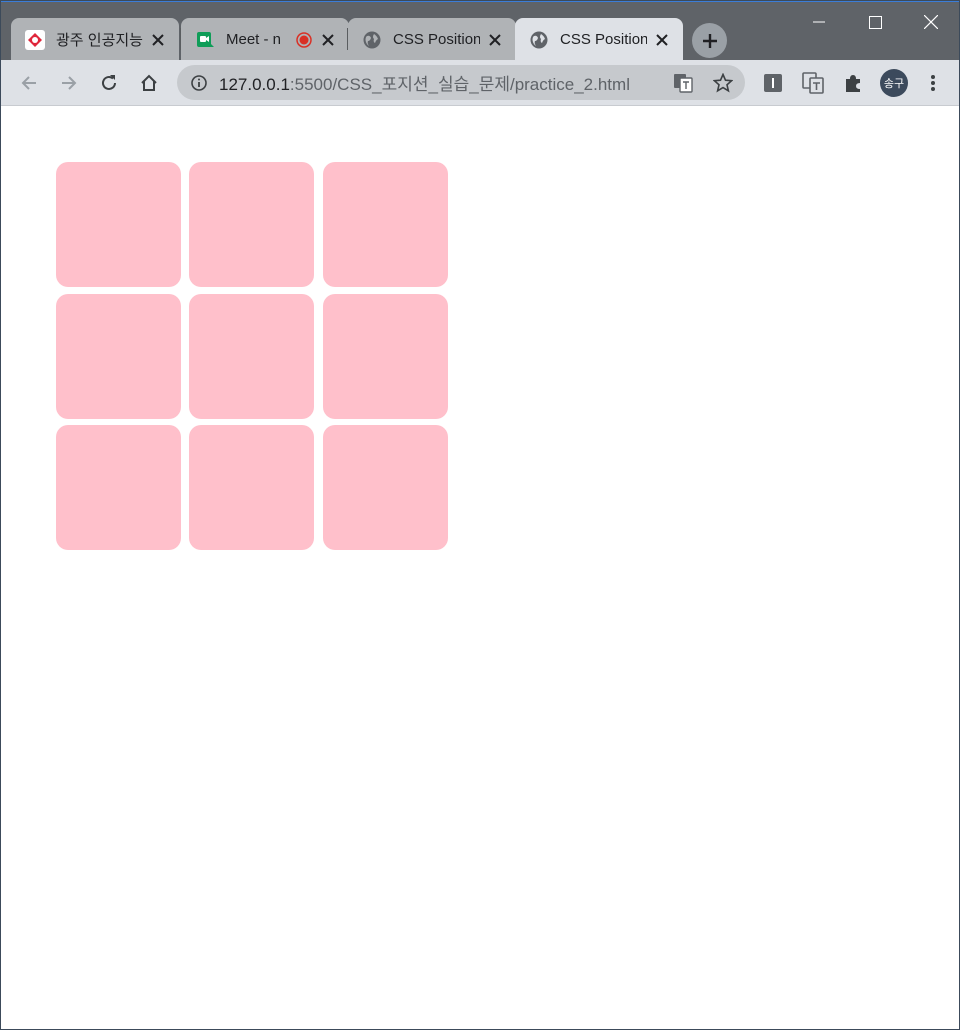 The image size is (960, 1030). I want to click on puzzle-icon, so click(853, 83).